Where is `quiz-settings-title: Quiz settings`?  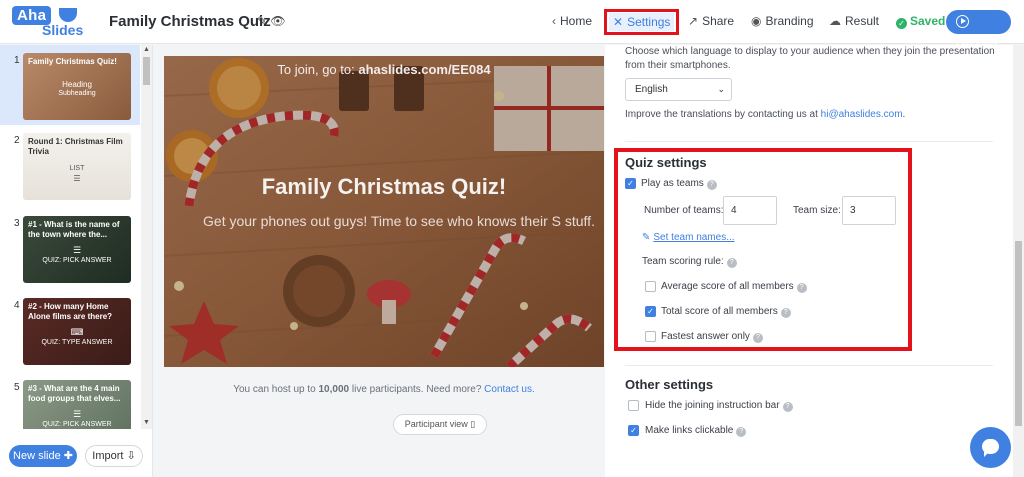 quiz-settings-title: Quiz settings is located at coordinates (666, 162).